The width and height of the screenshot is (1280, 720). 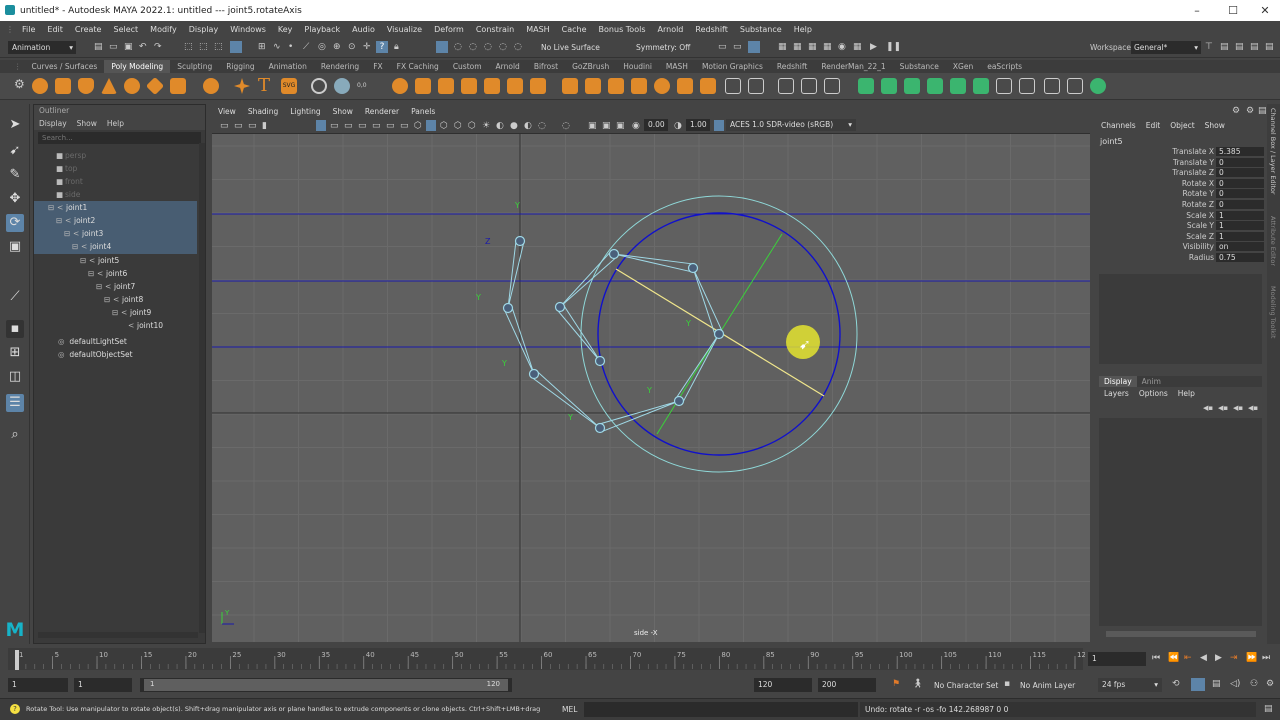 I want to click on film-gate-icon: ▭, so click(x=334, y=126).